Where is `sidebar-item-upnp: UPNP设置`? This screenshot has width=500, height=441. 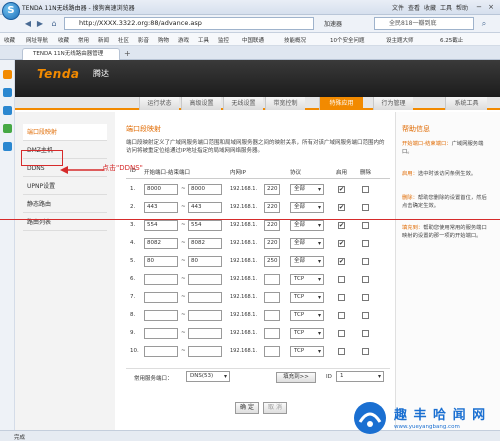
sidebar-item-upnp: UPNP设置 is located at coordinates (65, 186).